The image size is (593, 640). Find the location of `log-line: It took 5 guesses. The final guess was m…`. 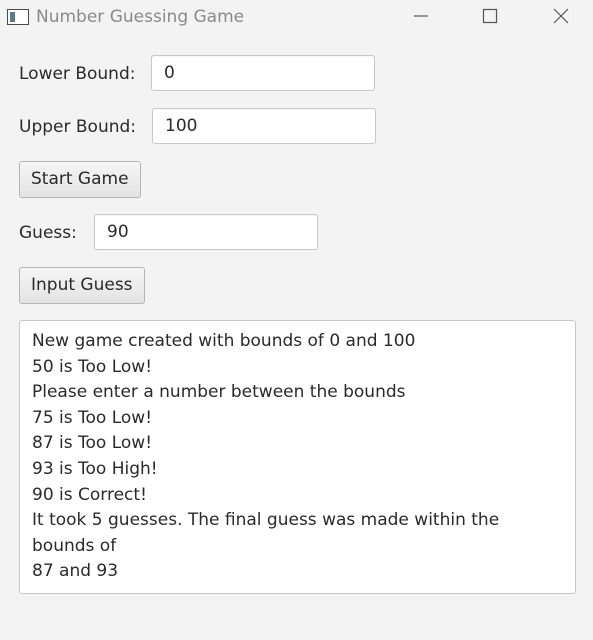

log-line: It took 5 guesses. The final guess was m… is located at coordinates (268, 533).